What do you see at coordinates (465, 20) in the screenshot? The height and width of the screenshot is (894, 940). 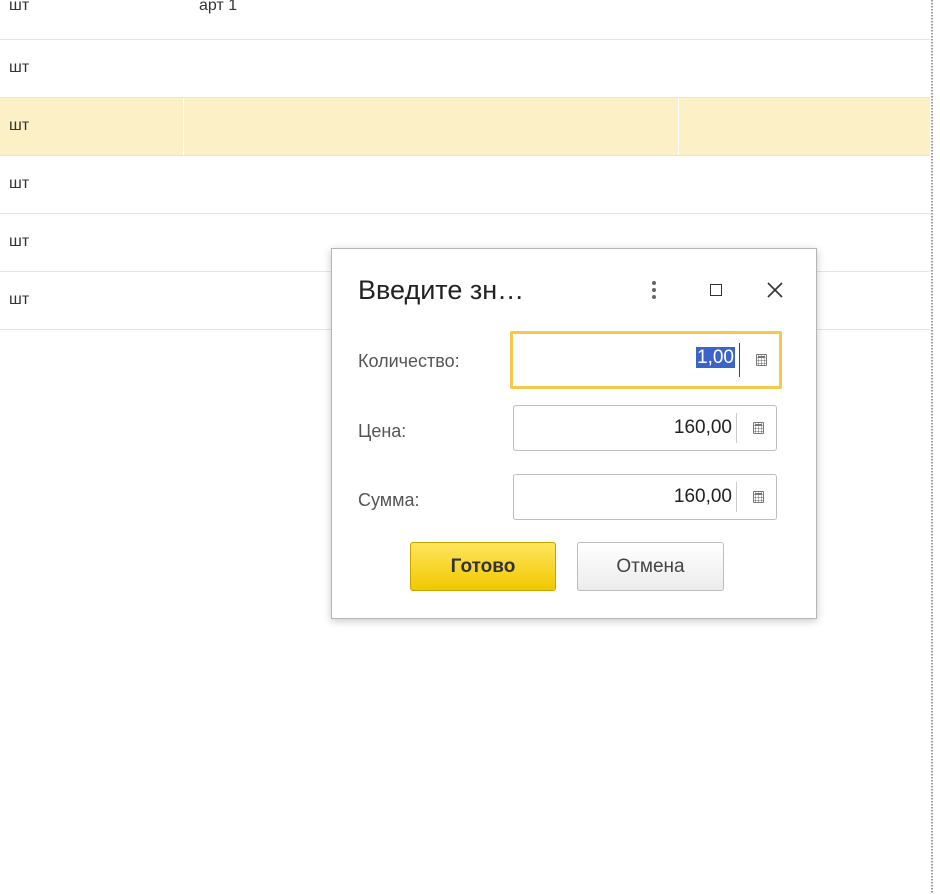 I see `table-row: шт арт 1` at bounding box center [465, 20].